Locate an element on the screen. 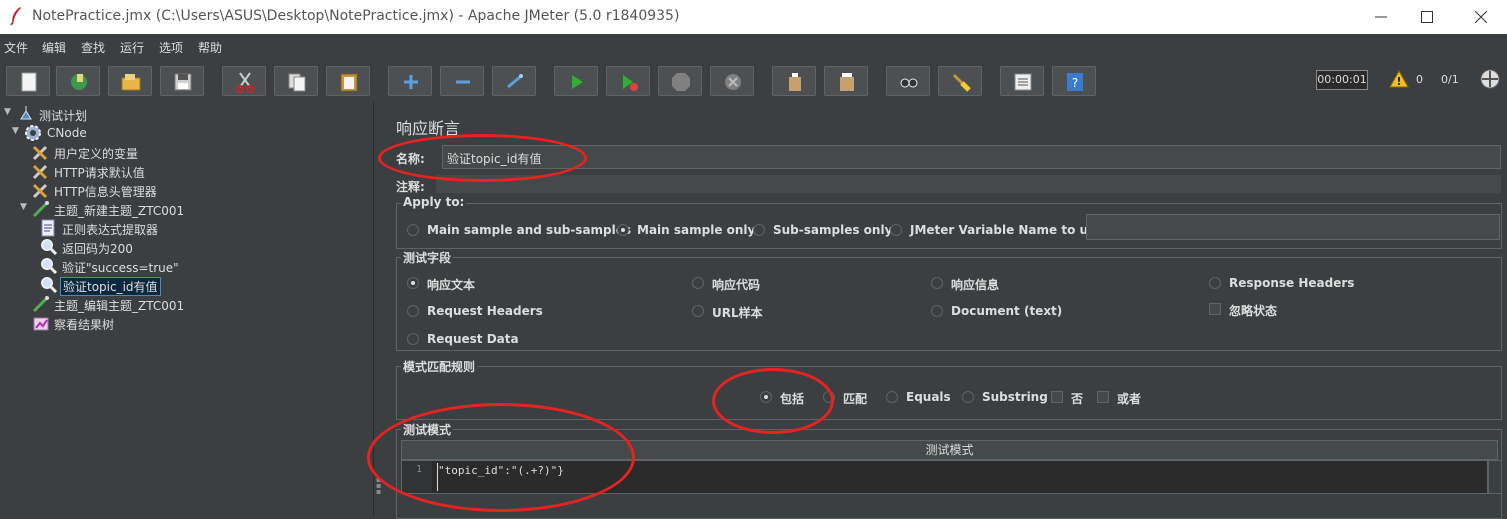 Image resolution: width=1507 pixels, height=519 pixels. tree-item-label: 正则表达式提取器 is located at coordinates (110, 230).